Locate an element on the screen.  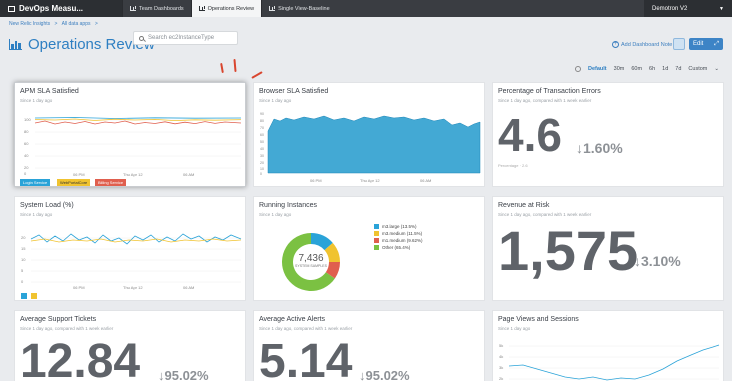
metric-value: 1,575 is located at coordinates (568, 250).